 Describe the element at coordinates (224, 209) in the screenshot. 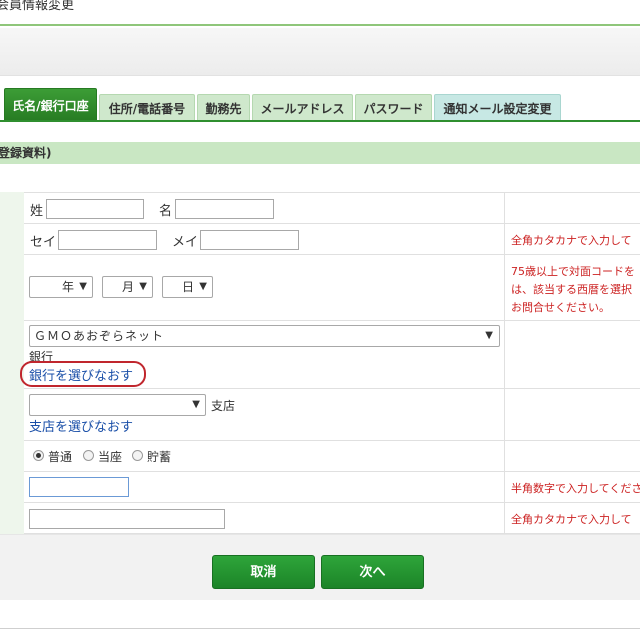

I see `mei-input` at that location.